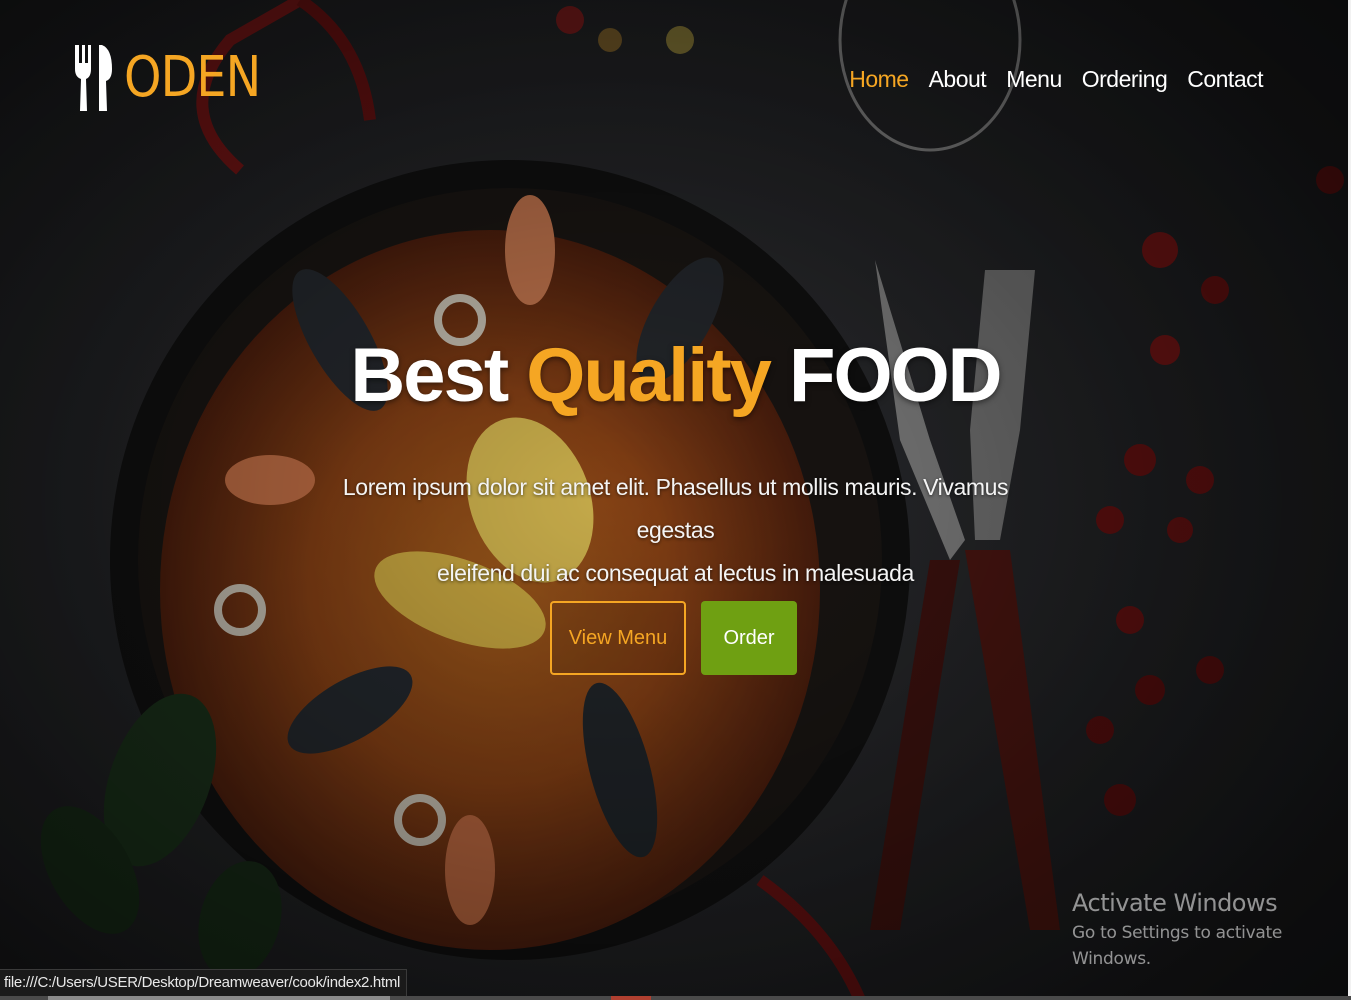 Image resolution: width=1351 pixels, height=1000 pixels. What do you see at coordinates (429, 375) in the screenshot?
I see `headline-part-best: Best` at bounding box center [429, 375].